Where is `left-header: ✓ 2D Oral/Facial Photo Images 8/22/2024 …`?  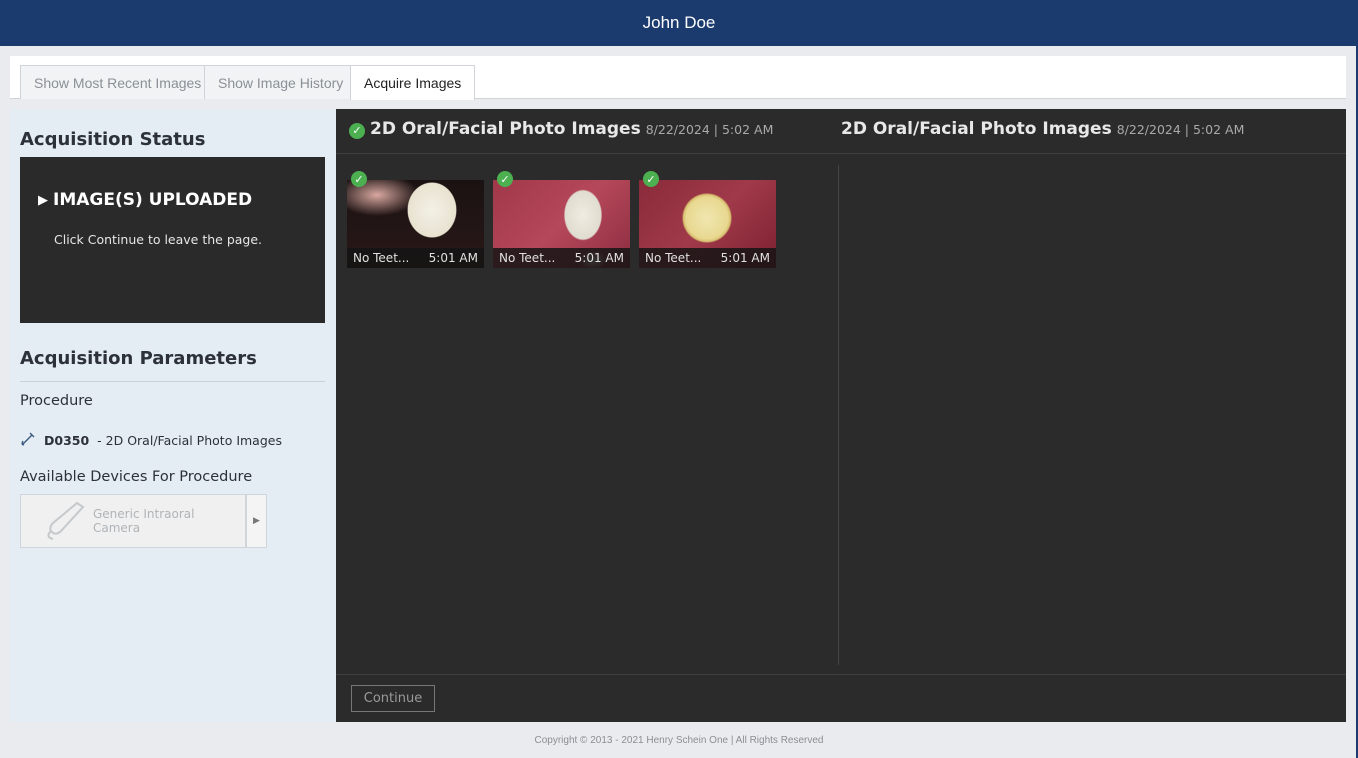
left-header: ✓ 2D Oral/Facial Photo Images 8/22/2024 … is located at coordinates (561, 129).